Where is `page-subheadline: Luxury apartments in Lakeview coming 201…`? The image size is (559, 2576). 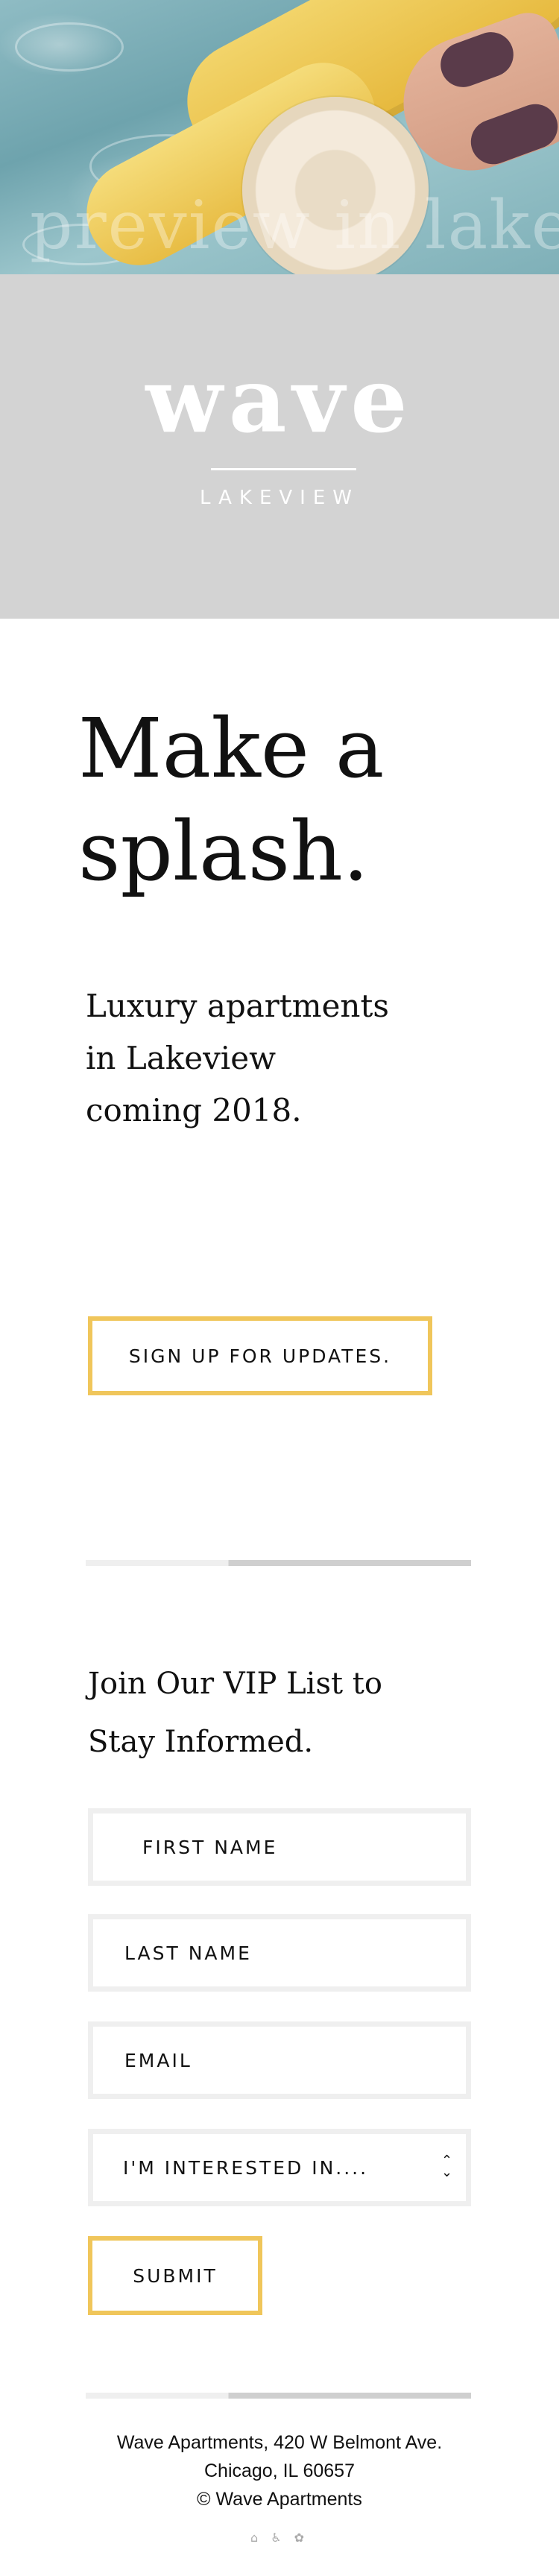 page-subheadline: Luxury apartments in Lakeview coming 201… is located at coordinates (279, 1058).